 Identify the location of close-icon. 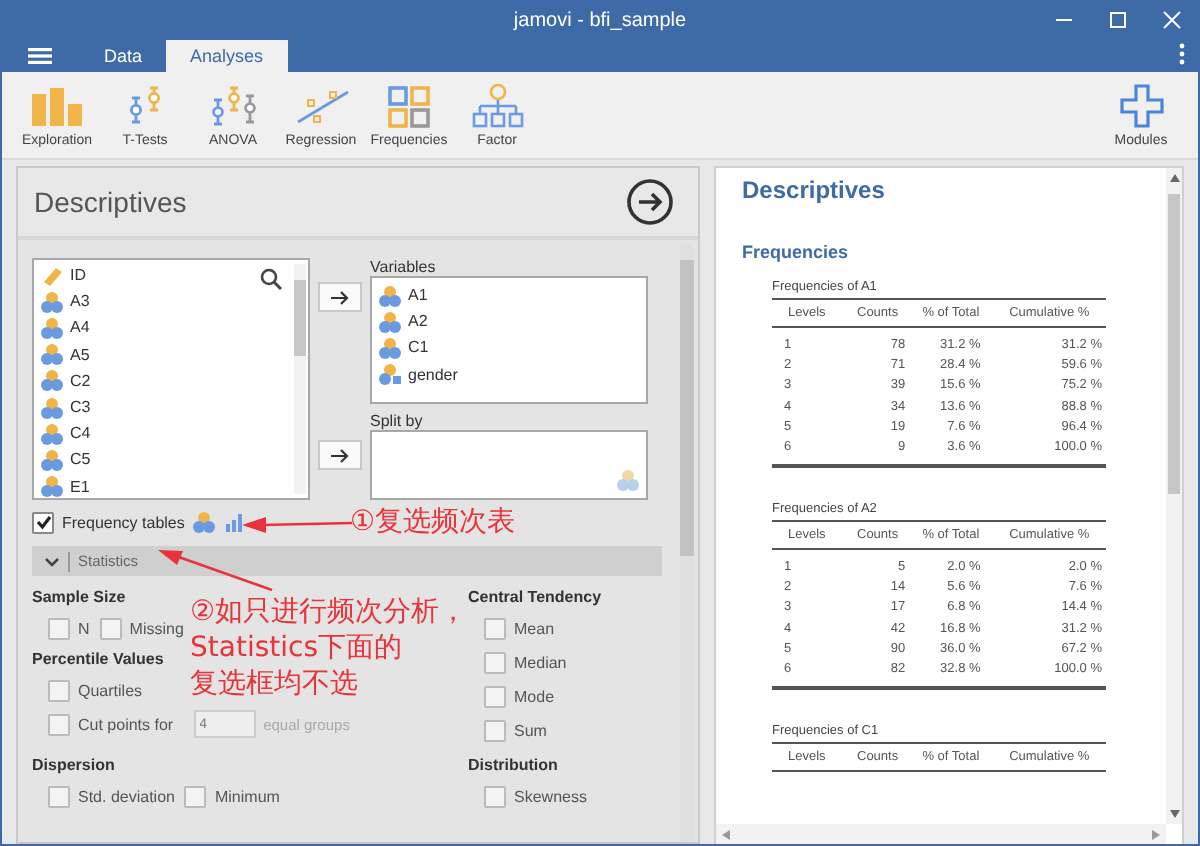
(1172, 20).